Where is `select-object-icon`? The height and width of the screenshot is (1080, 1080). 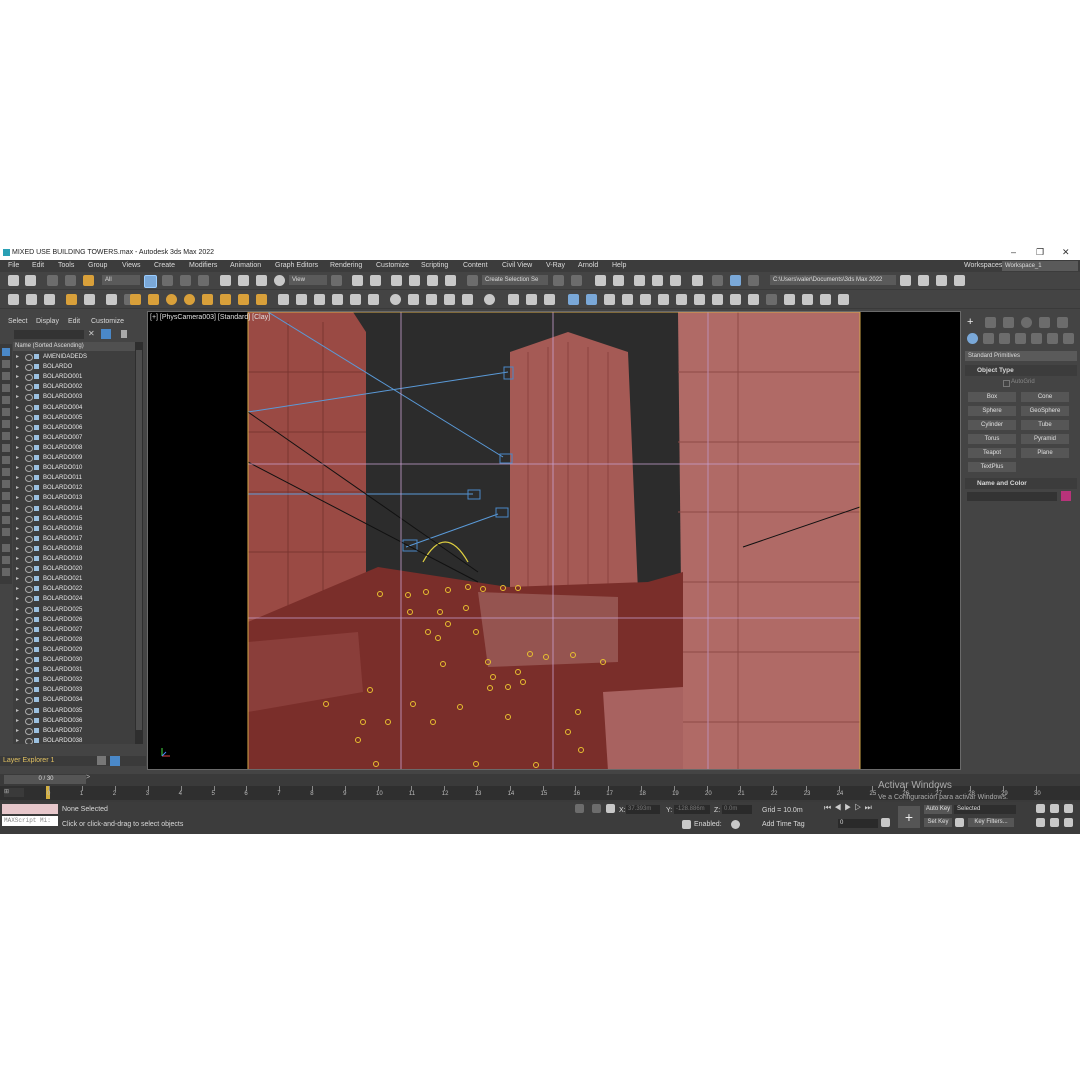
select-object-icon is located at coordinates (150, 281).